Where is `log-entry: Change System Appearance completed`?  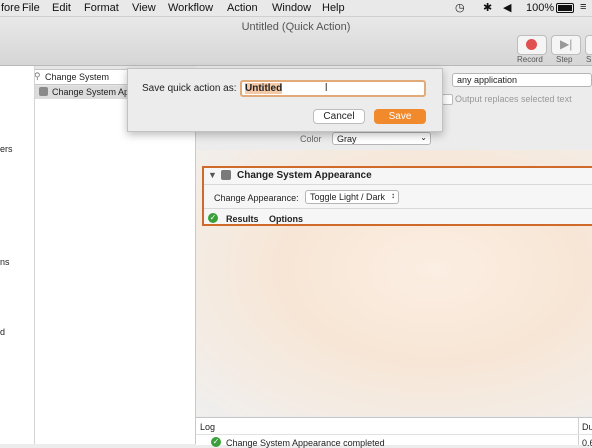 log-entry: Change System Appearance completed is located at coordinates (305, 443).